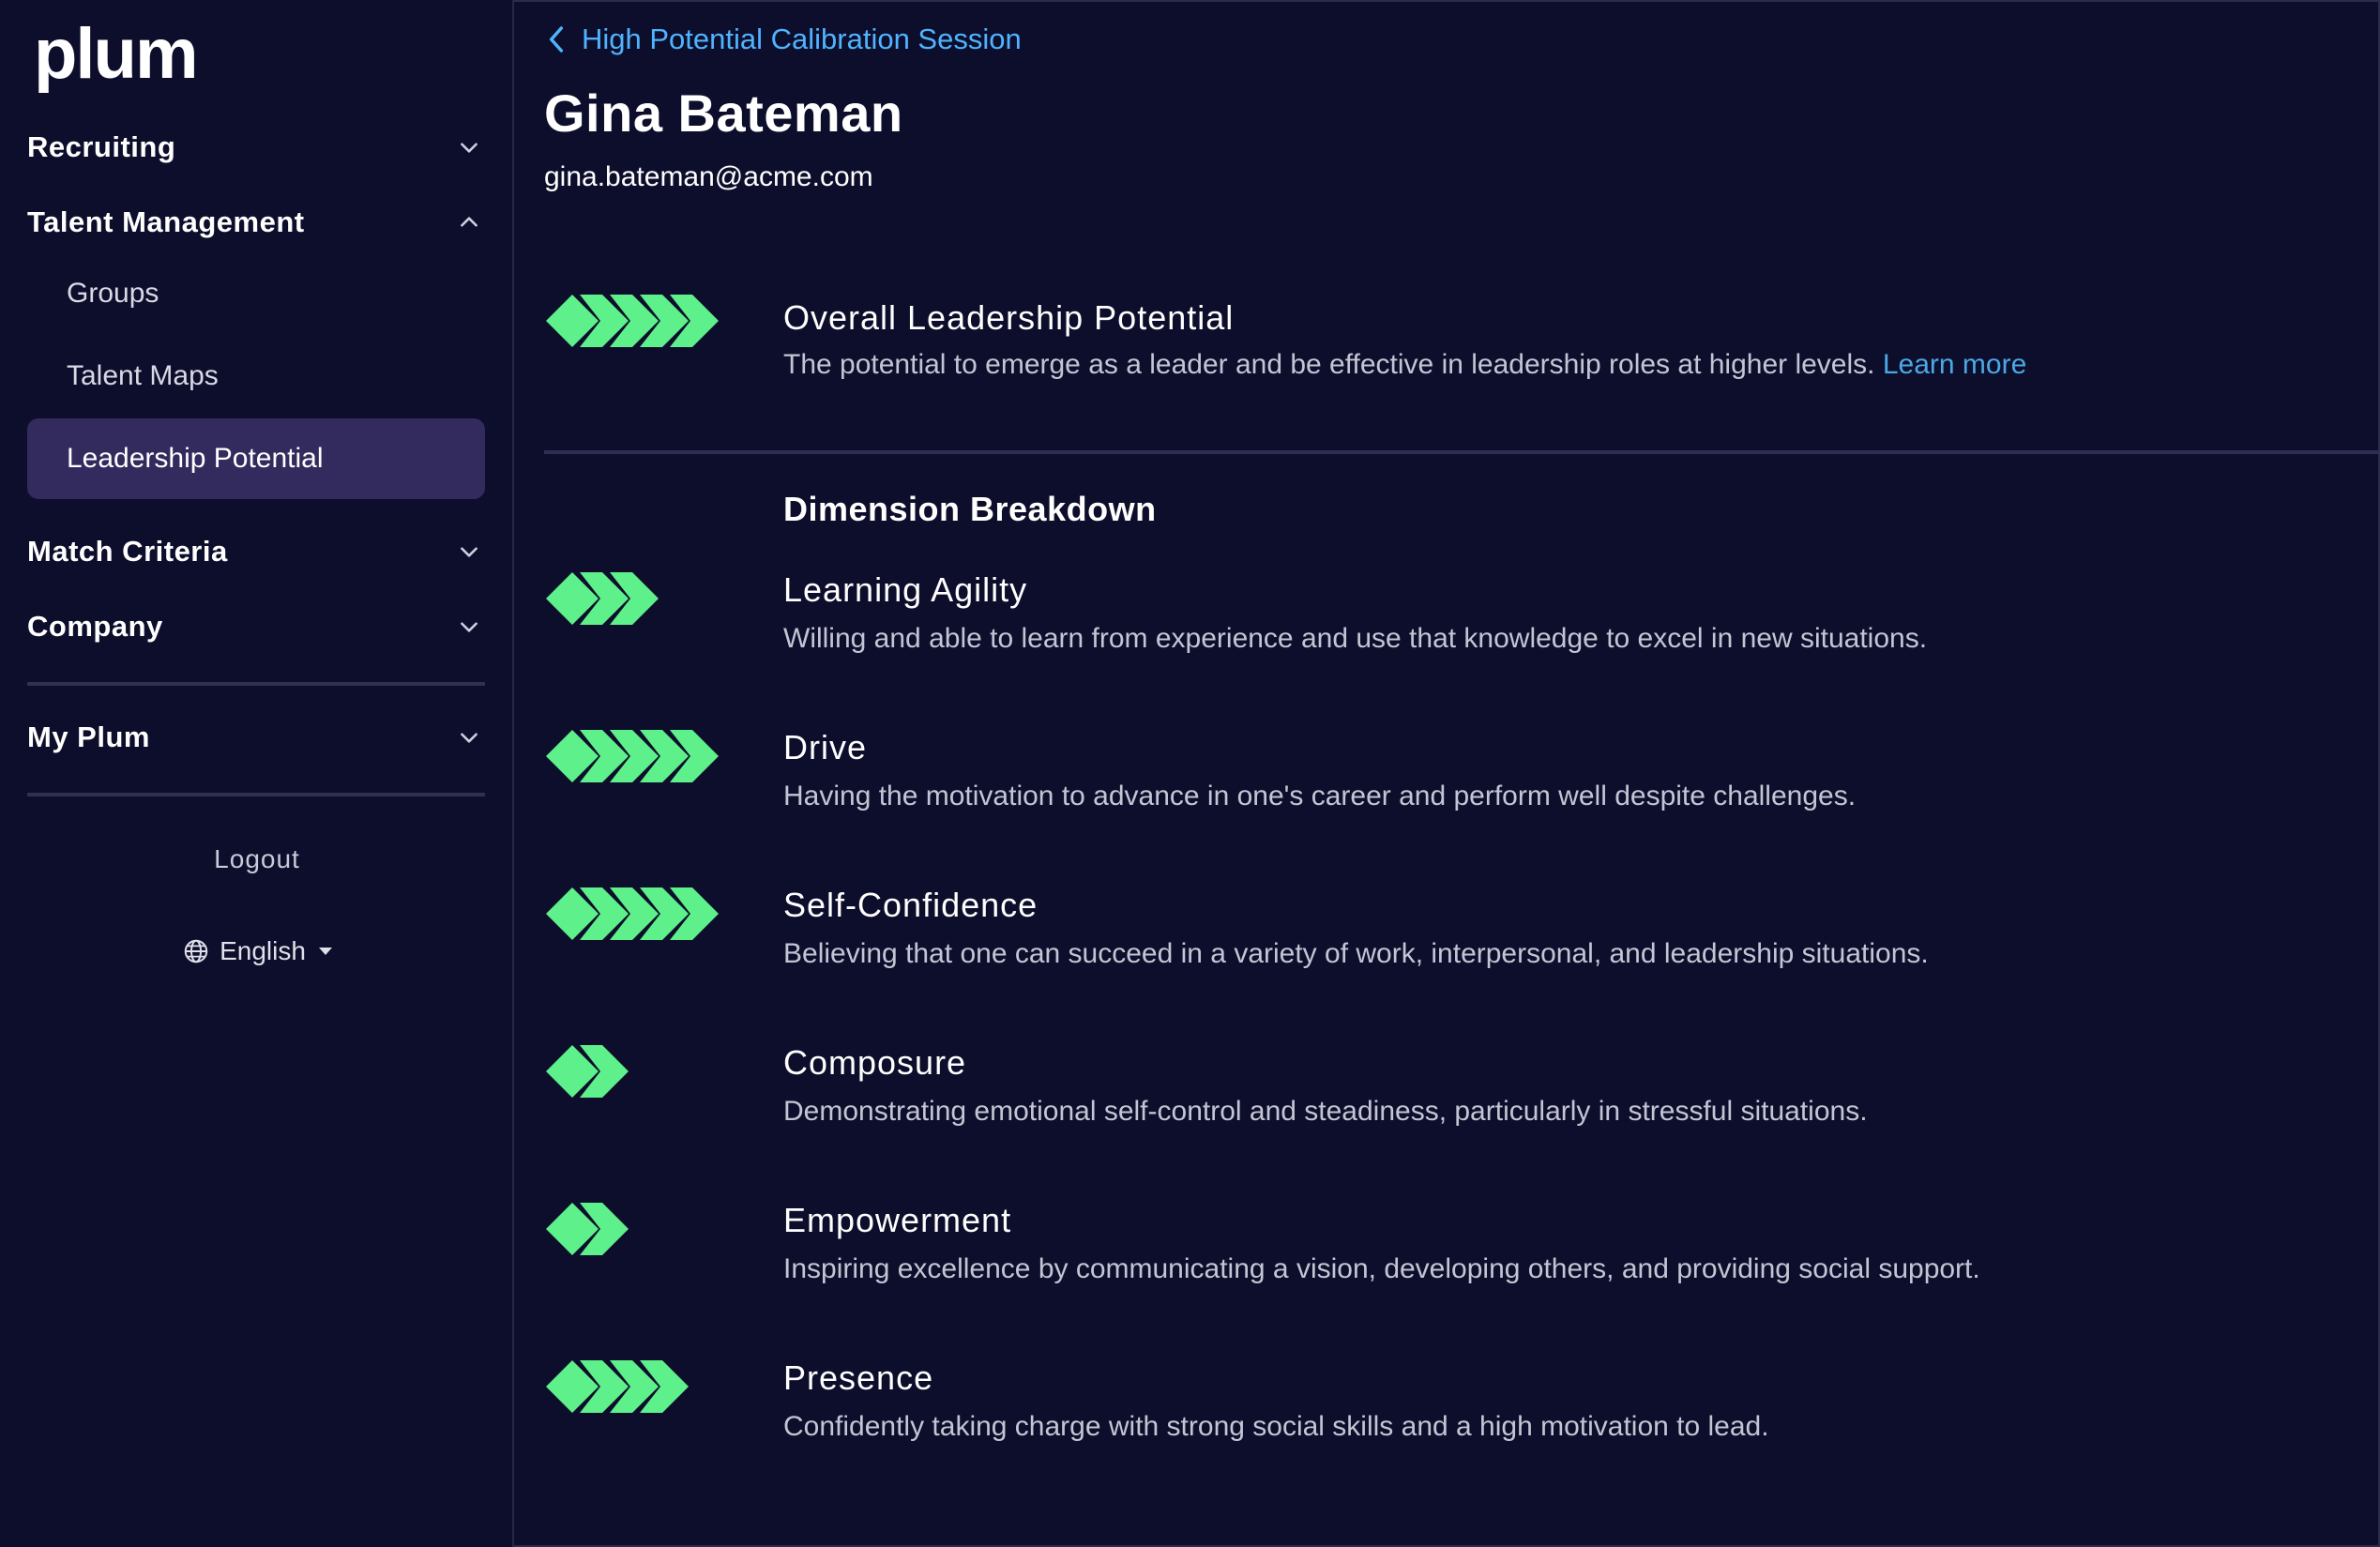  What do you see at coordinates (196, 951) in the screenshot?
I see `globe-icon` at bounding box center [196, 951].